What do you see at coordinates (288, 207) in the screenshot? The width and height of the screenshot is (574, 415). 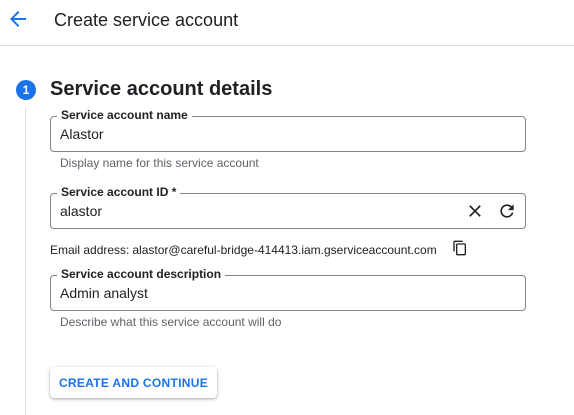 I see `service-account-id-field: Service account ID * alastor` at bounding box center [288, 207].